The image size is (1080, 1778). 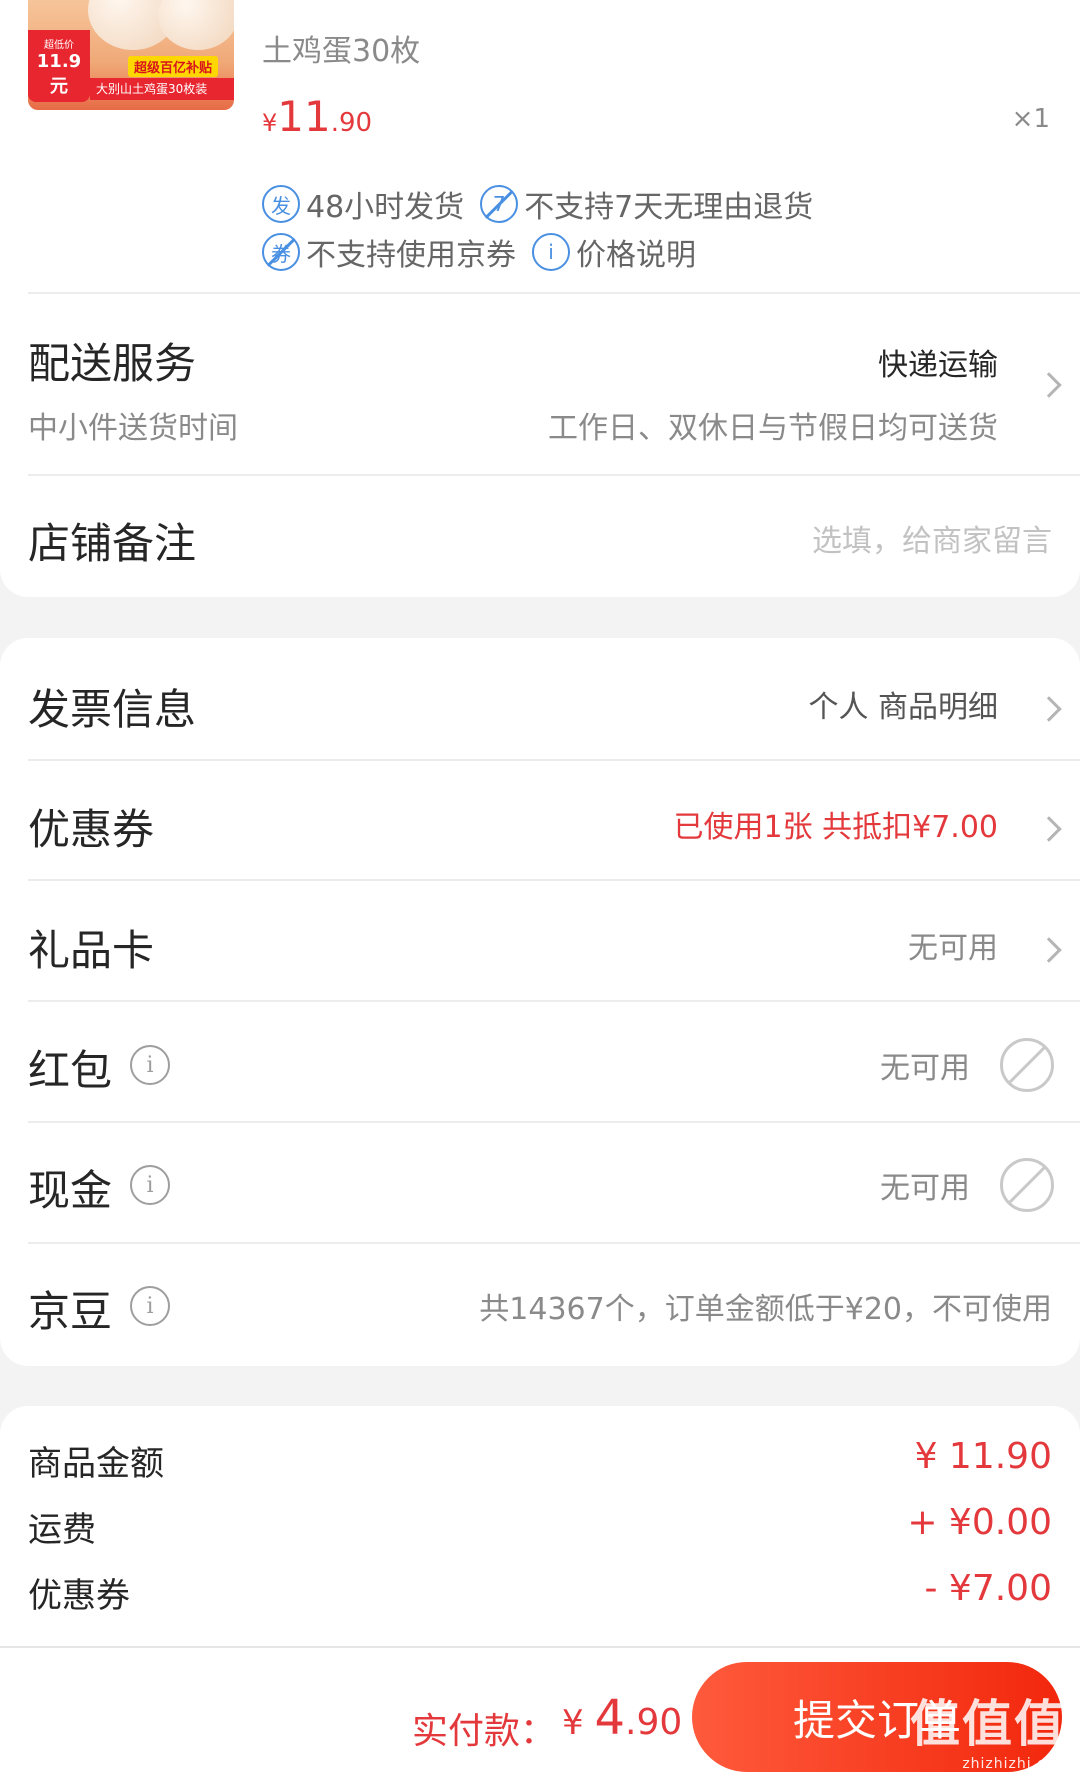 What do you see at coordinates (925, 1068) in the screenshot?
I see `red-packet-value: 无可用` at bounding box center [925, 1068].